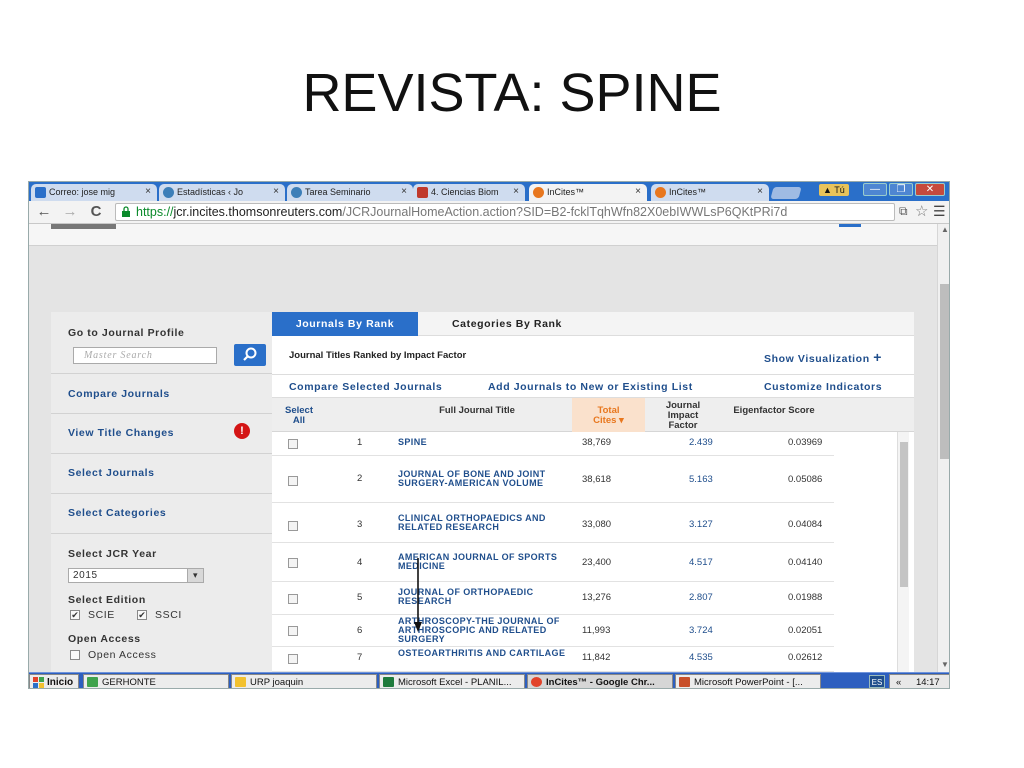 Image resolution: width=1024 pixels, height=768 pixels. I want to click on search-icon, so click(250, 354).